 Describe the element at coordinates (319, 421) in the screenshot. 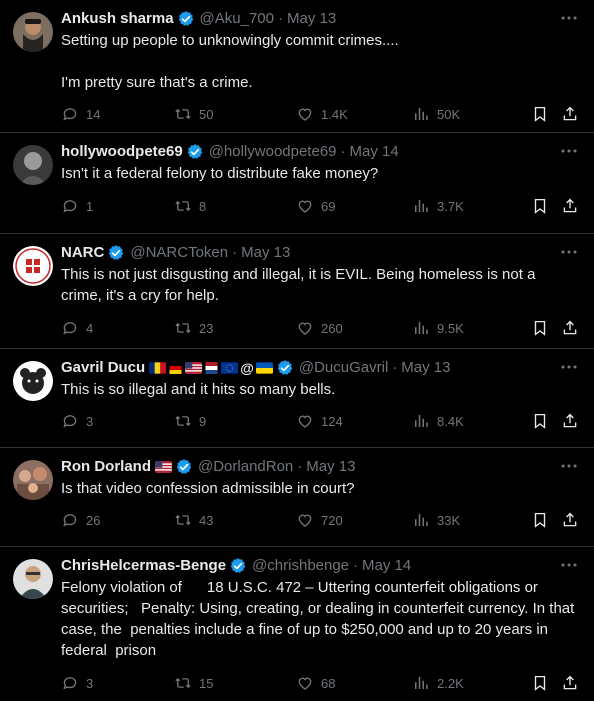

I see `like-button: 124` at that location.